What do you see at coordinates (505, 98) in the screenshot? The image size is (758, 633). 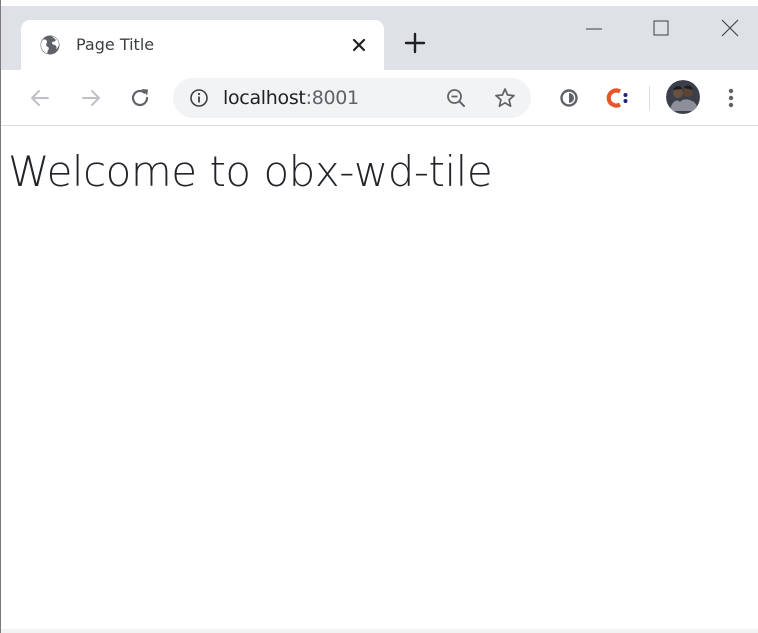 I see `star-icon` at bounding box center [505, 98].